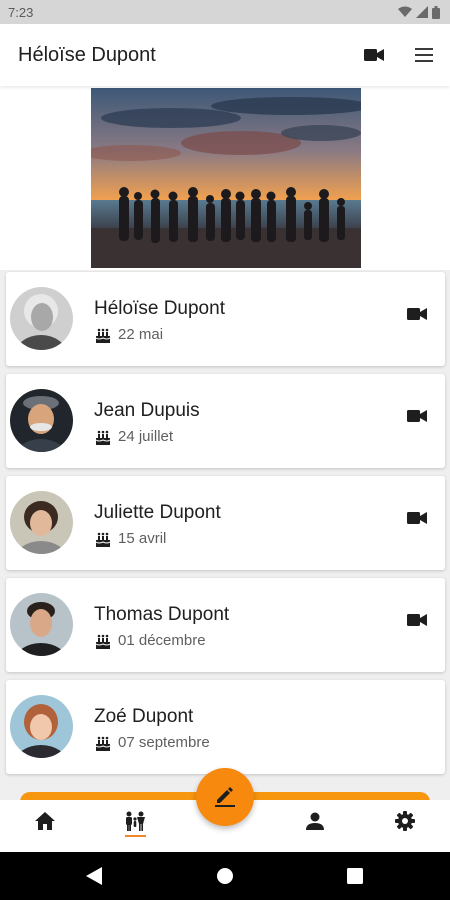  I want to click on contact-card: Juliette Dupont 15 avril, so click(225, 523).